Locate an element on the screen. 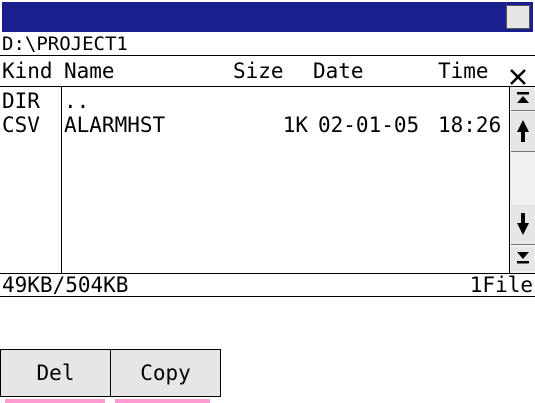 This screenshot has height=403, width=535. file-name: ALARMHST is located at coordinates (115, 125).